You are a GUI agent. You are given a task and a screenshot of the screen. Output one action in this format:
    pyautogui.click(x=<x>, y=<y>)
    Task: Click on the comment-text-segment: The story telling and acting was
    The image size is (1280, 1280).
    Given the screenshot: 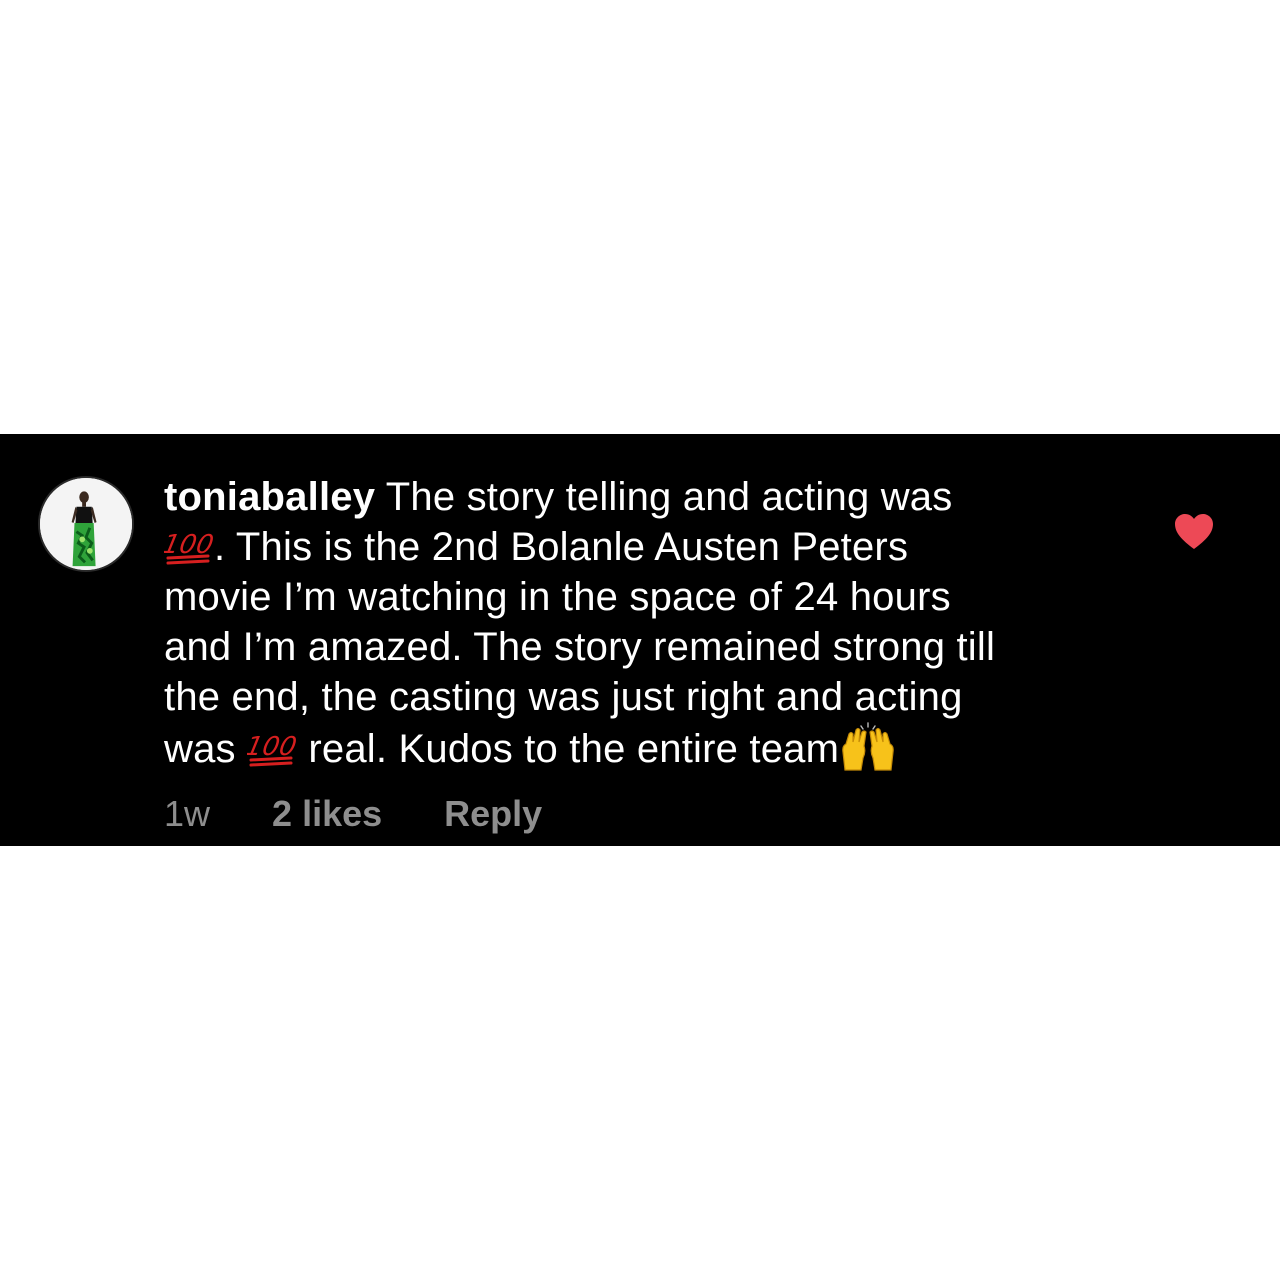 What is the action you would take?
    pyautogui.click(x=664, y=497)
    